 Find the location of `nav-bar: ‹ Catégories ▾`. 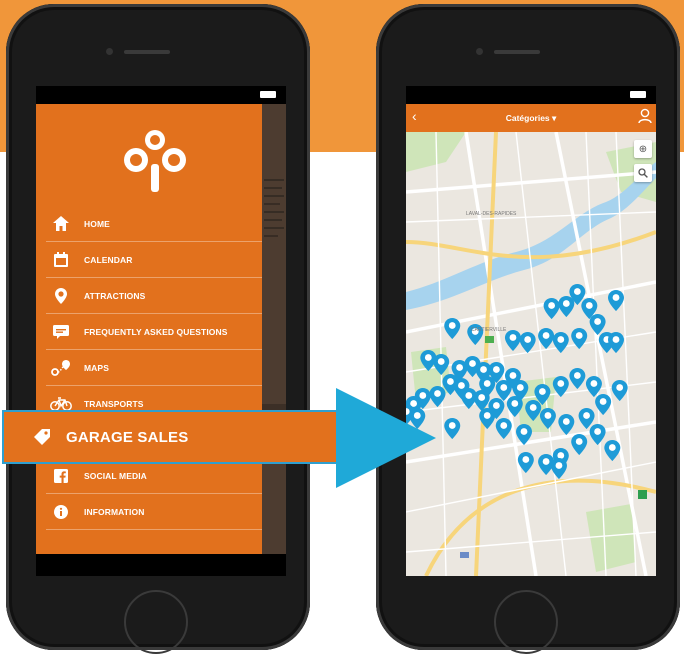

nav-bar: ‹ Catégories ▾ is located at coordinates (531, 118).